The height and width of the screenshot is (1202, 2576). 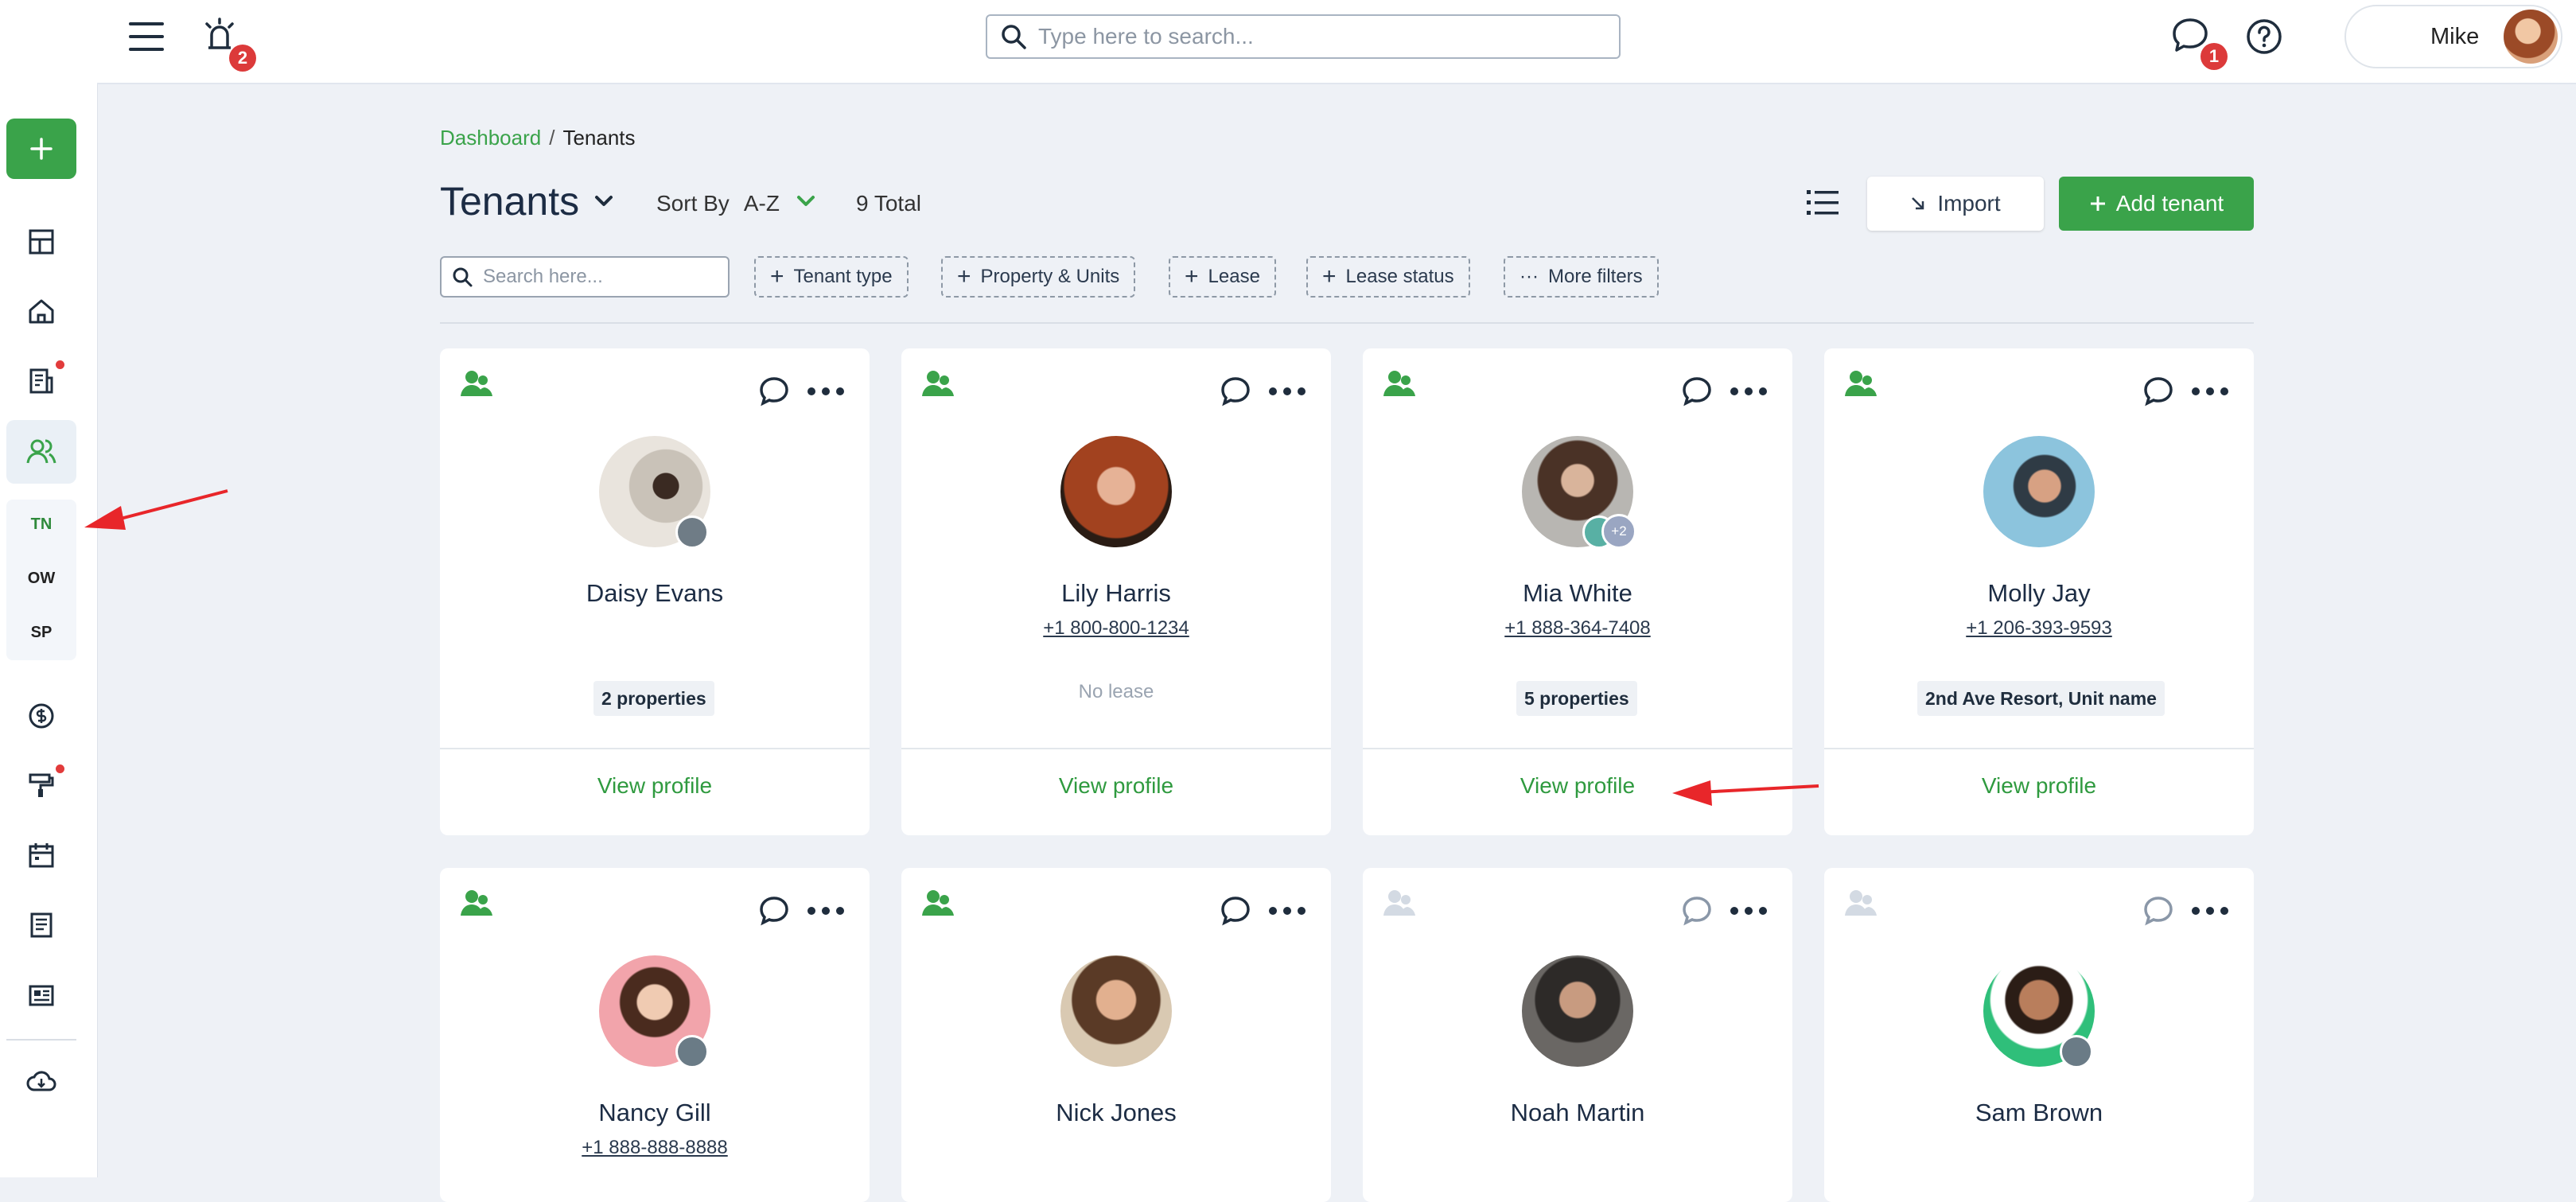 What do you see at coordinates (2214, 56) in the screenshot?
I see `messages-badge: 1` at bounding box center [2214, 56].